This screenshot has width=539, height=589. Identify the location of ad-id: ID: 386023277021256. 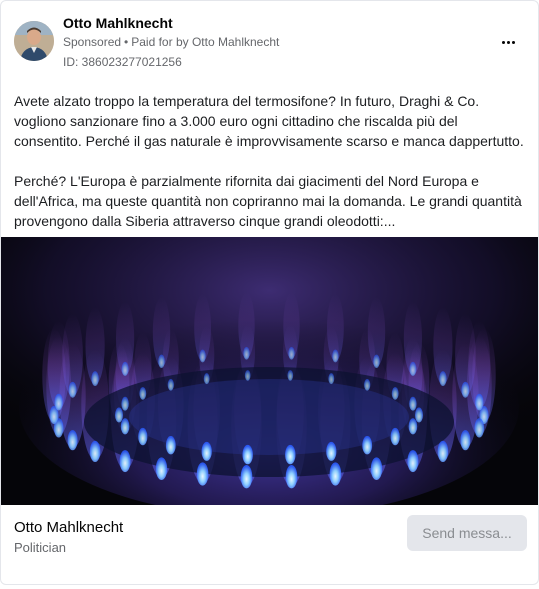
(122, 62).